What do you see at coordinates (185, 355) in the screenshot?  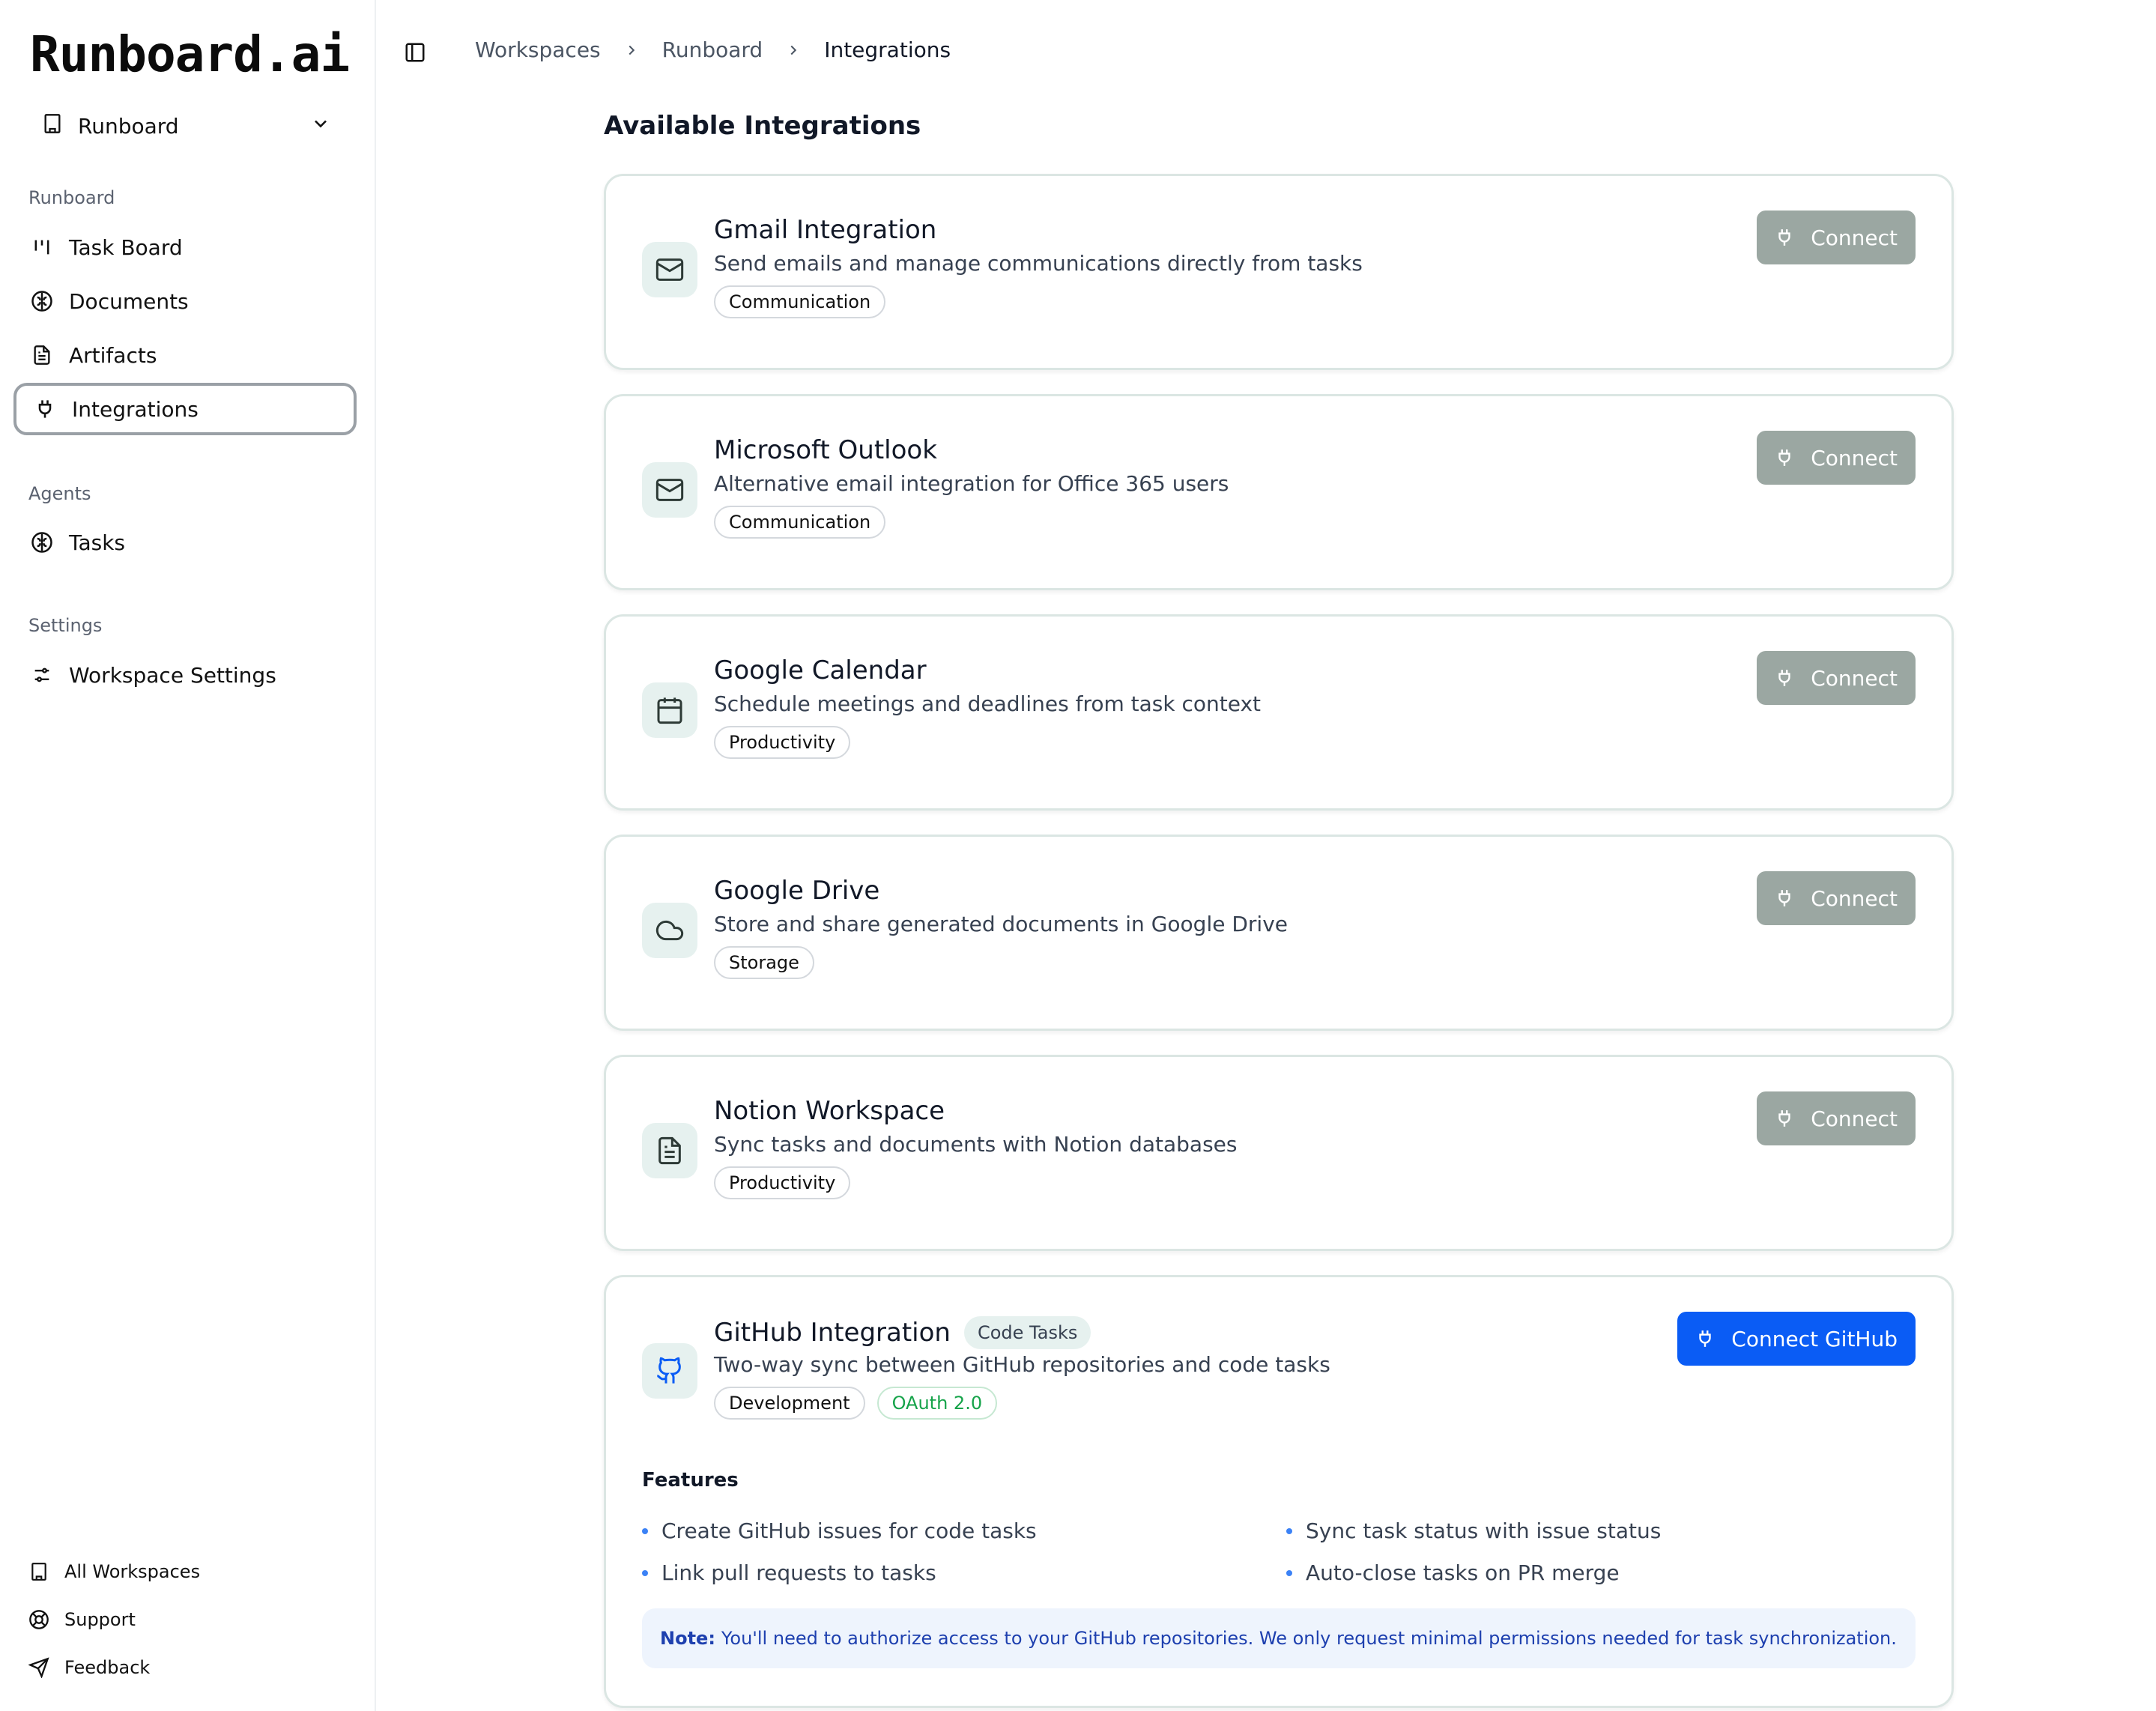 I see `sidebar-item-artifacts: Artifacts` at bounding box center [185, 355].